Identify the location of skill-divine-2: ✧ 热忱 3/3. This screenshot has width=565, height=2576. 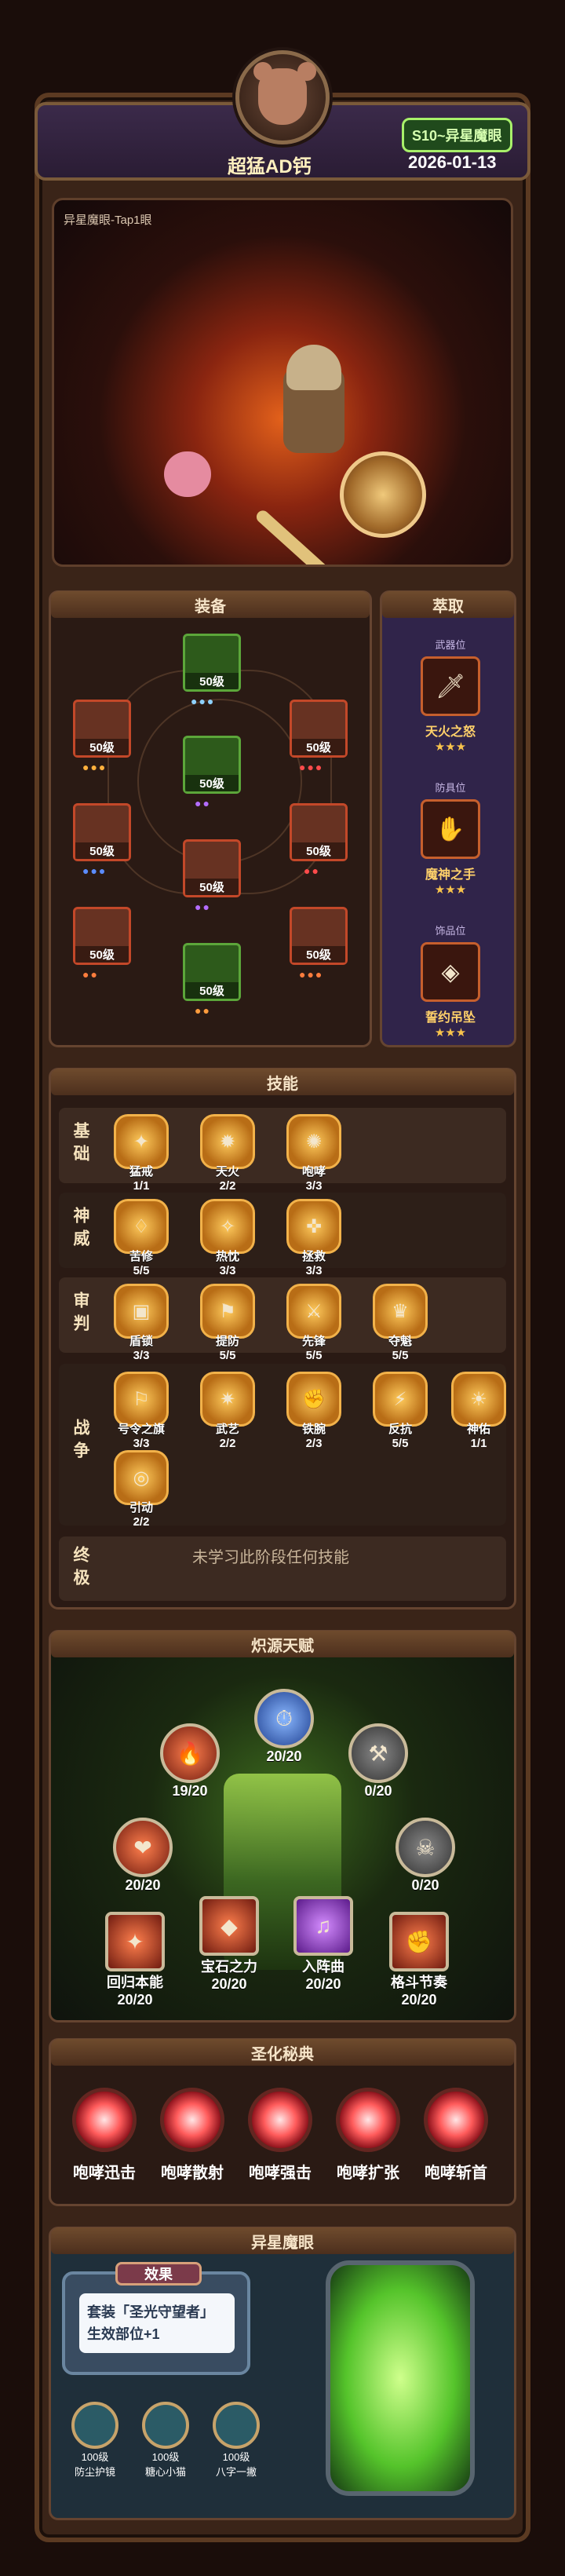
(227, 1238).